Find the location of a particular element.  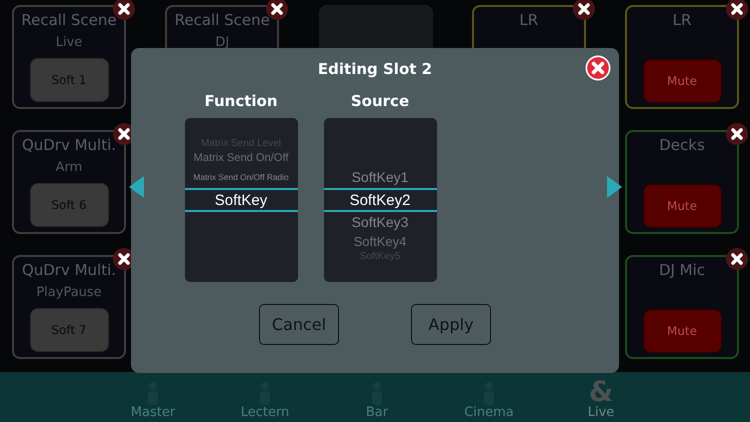

tile-title: Decks is located at coordinates (682, 145).